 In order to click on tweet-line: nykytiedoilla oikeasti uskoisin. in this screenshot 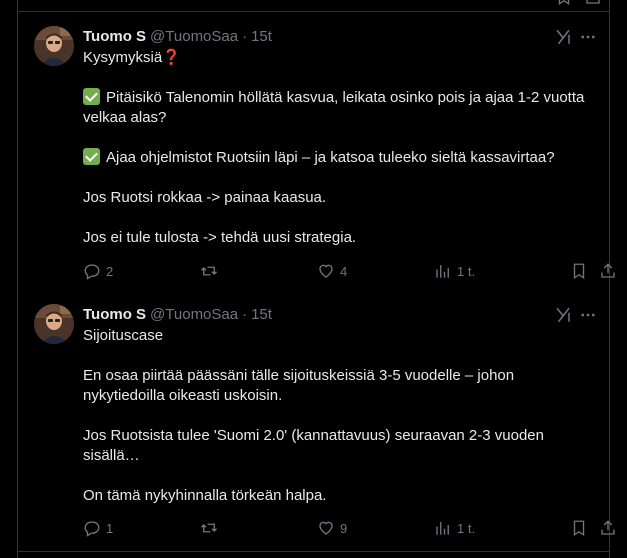, I will do `click(183, 395)`.